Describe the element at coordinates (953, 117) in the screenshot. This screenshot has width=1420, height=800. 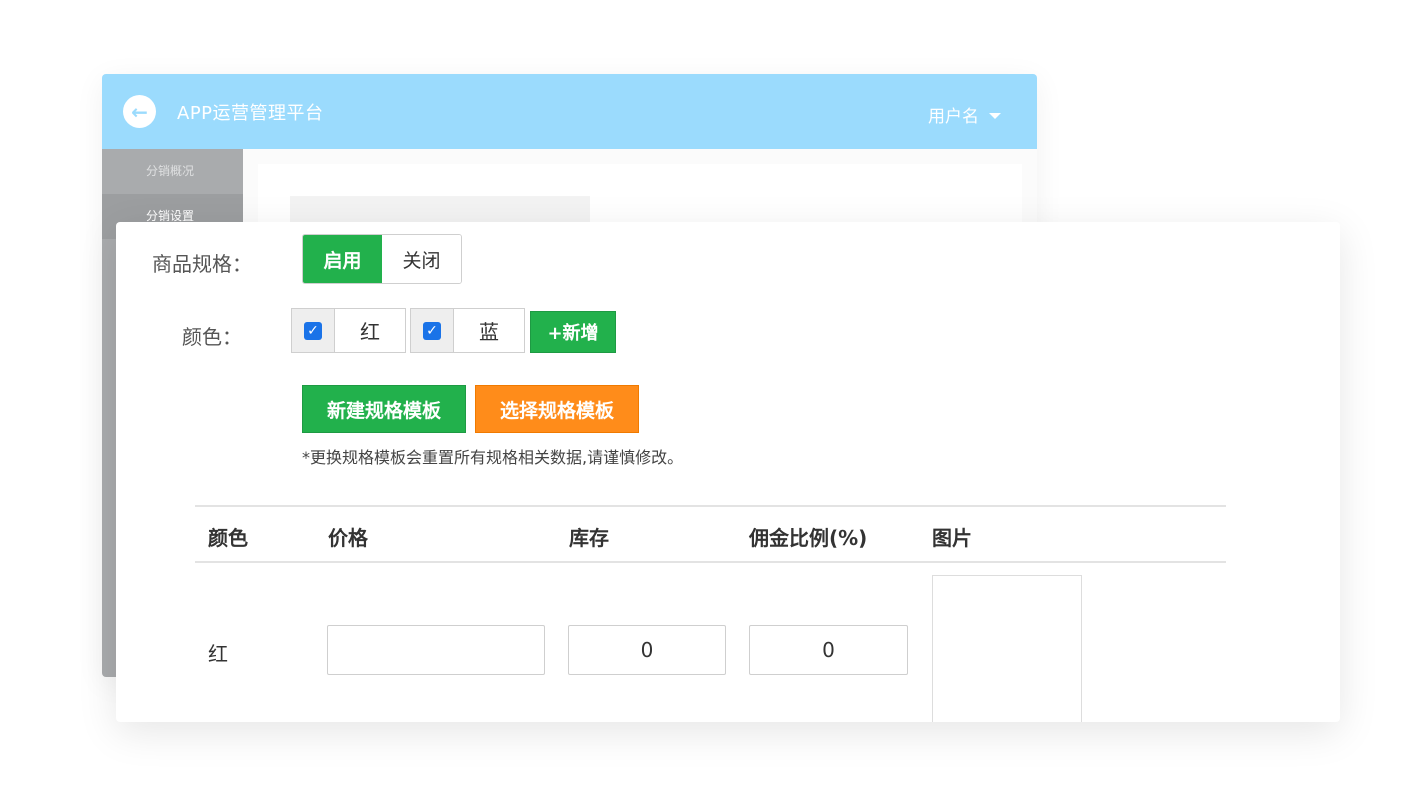
I see `user-name: 用户名` at that location.